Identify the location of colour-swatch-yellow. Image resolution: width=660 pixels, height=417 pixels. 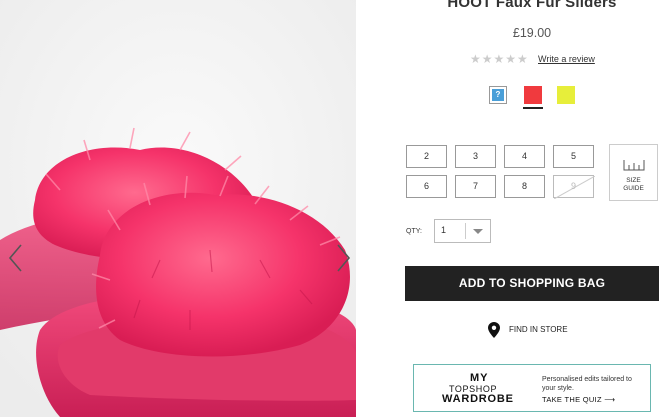
(566, 95).